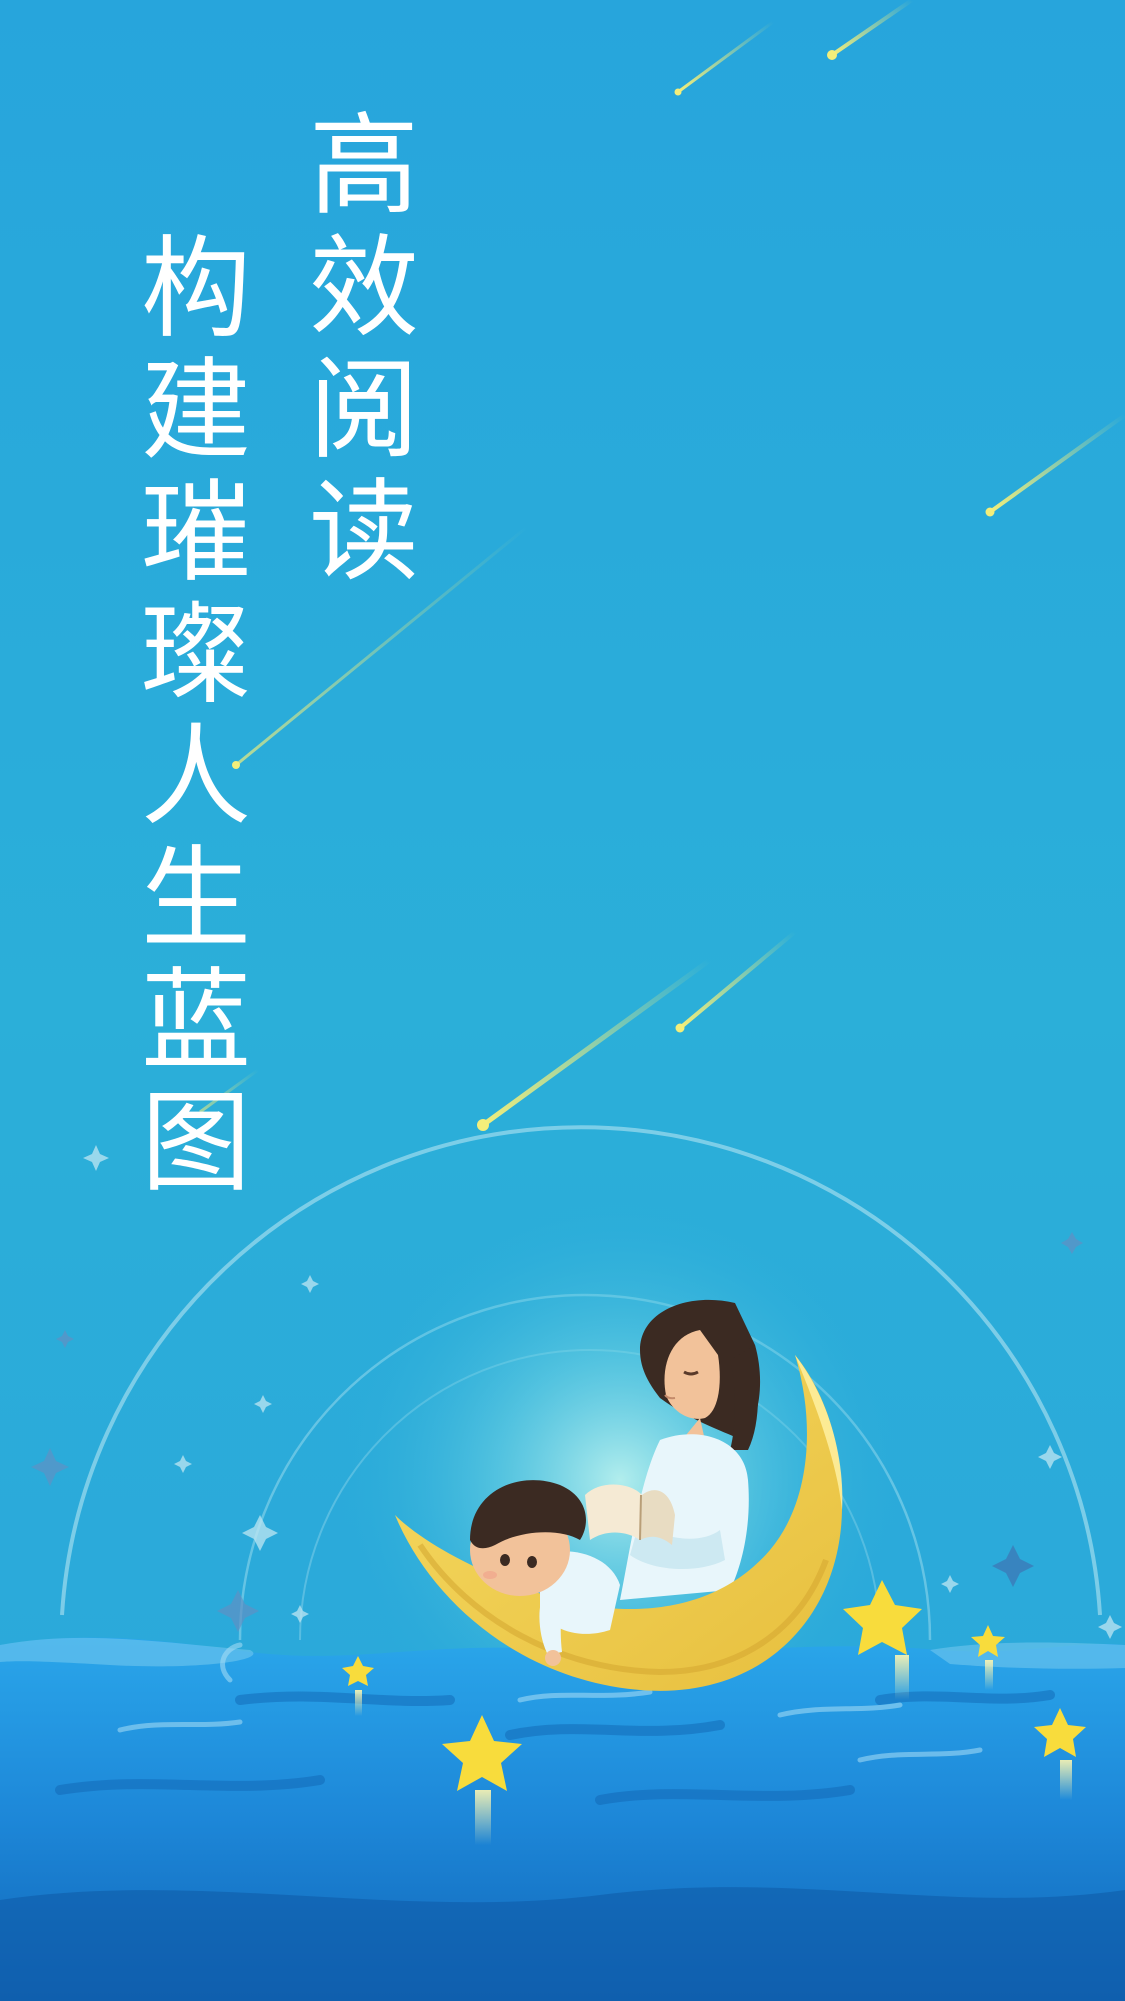 This screenshot has height=2001, width=1125. I want to click on subline-text: 构建璀璨人生蓝图, so click(196, 716).